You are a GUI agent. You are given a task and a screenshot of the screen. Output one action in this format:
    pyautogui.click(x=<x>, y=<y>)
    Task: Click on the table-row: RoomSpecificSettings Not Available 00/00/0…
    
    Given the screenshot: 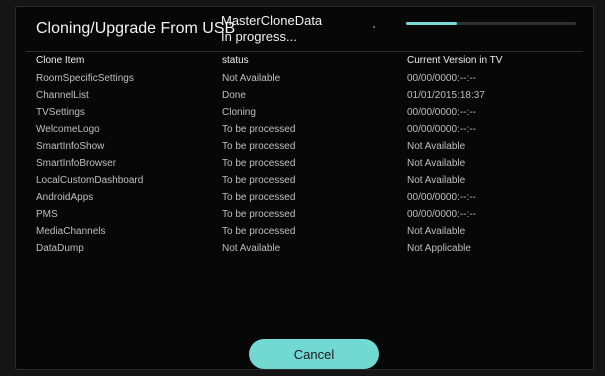 What is the action you would take?
    pyautogui.click(x=304, y=78)
    